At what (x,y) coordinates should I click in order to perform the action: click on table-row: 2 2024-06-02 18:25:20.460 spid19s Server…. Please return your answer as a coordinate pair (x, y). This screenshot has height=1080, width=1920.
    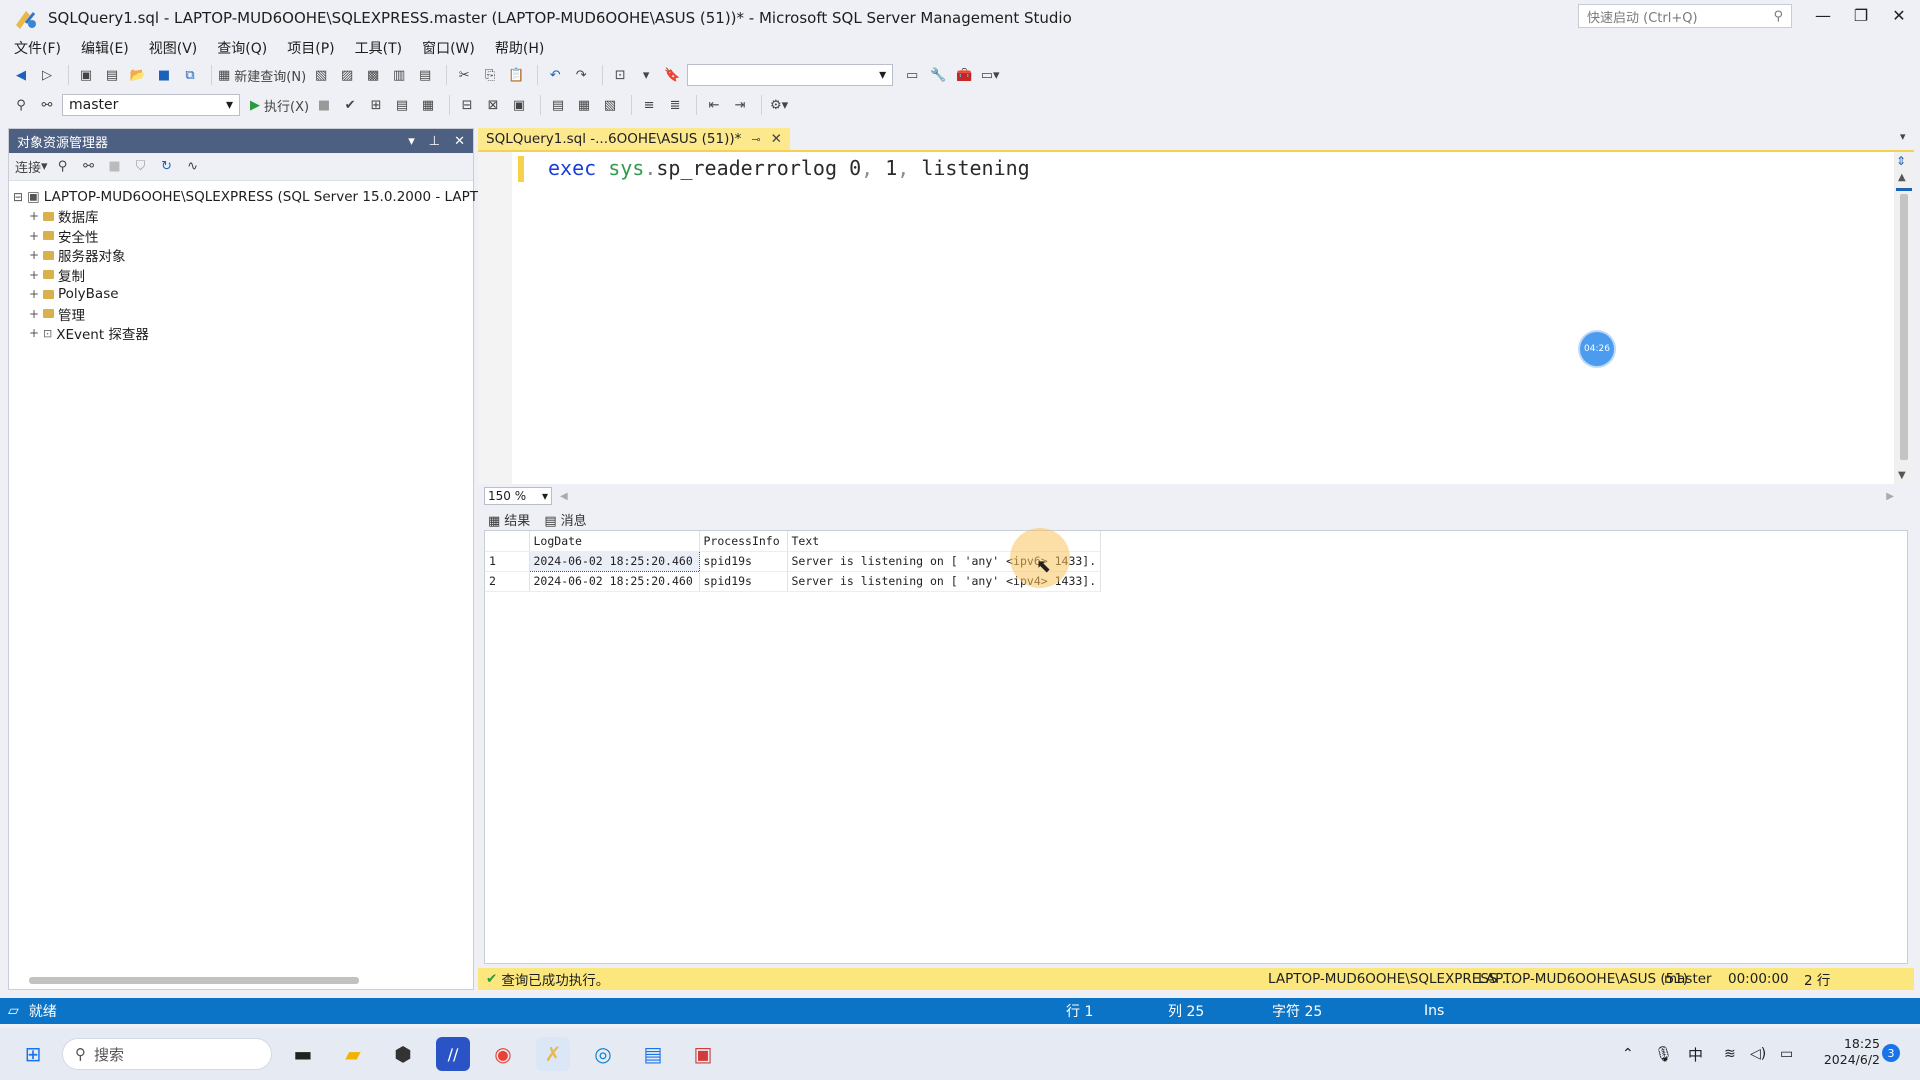
    Looking at the image, I should click on (793, 581).